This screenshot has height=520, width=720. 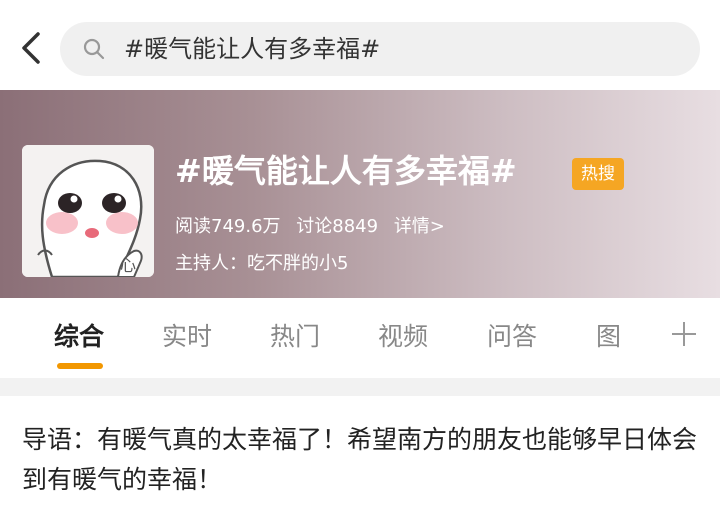 What do you see at coordinates (598, 174) in the screenshot?
I see `hot-search-badge: 热搜` at bounding box center [598, 174].